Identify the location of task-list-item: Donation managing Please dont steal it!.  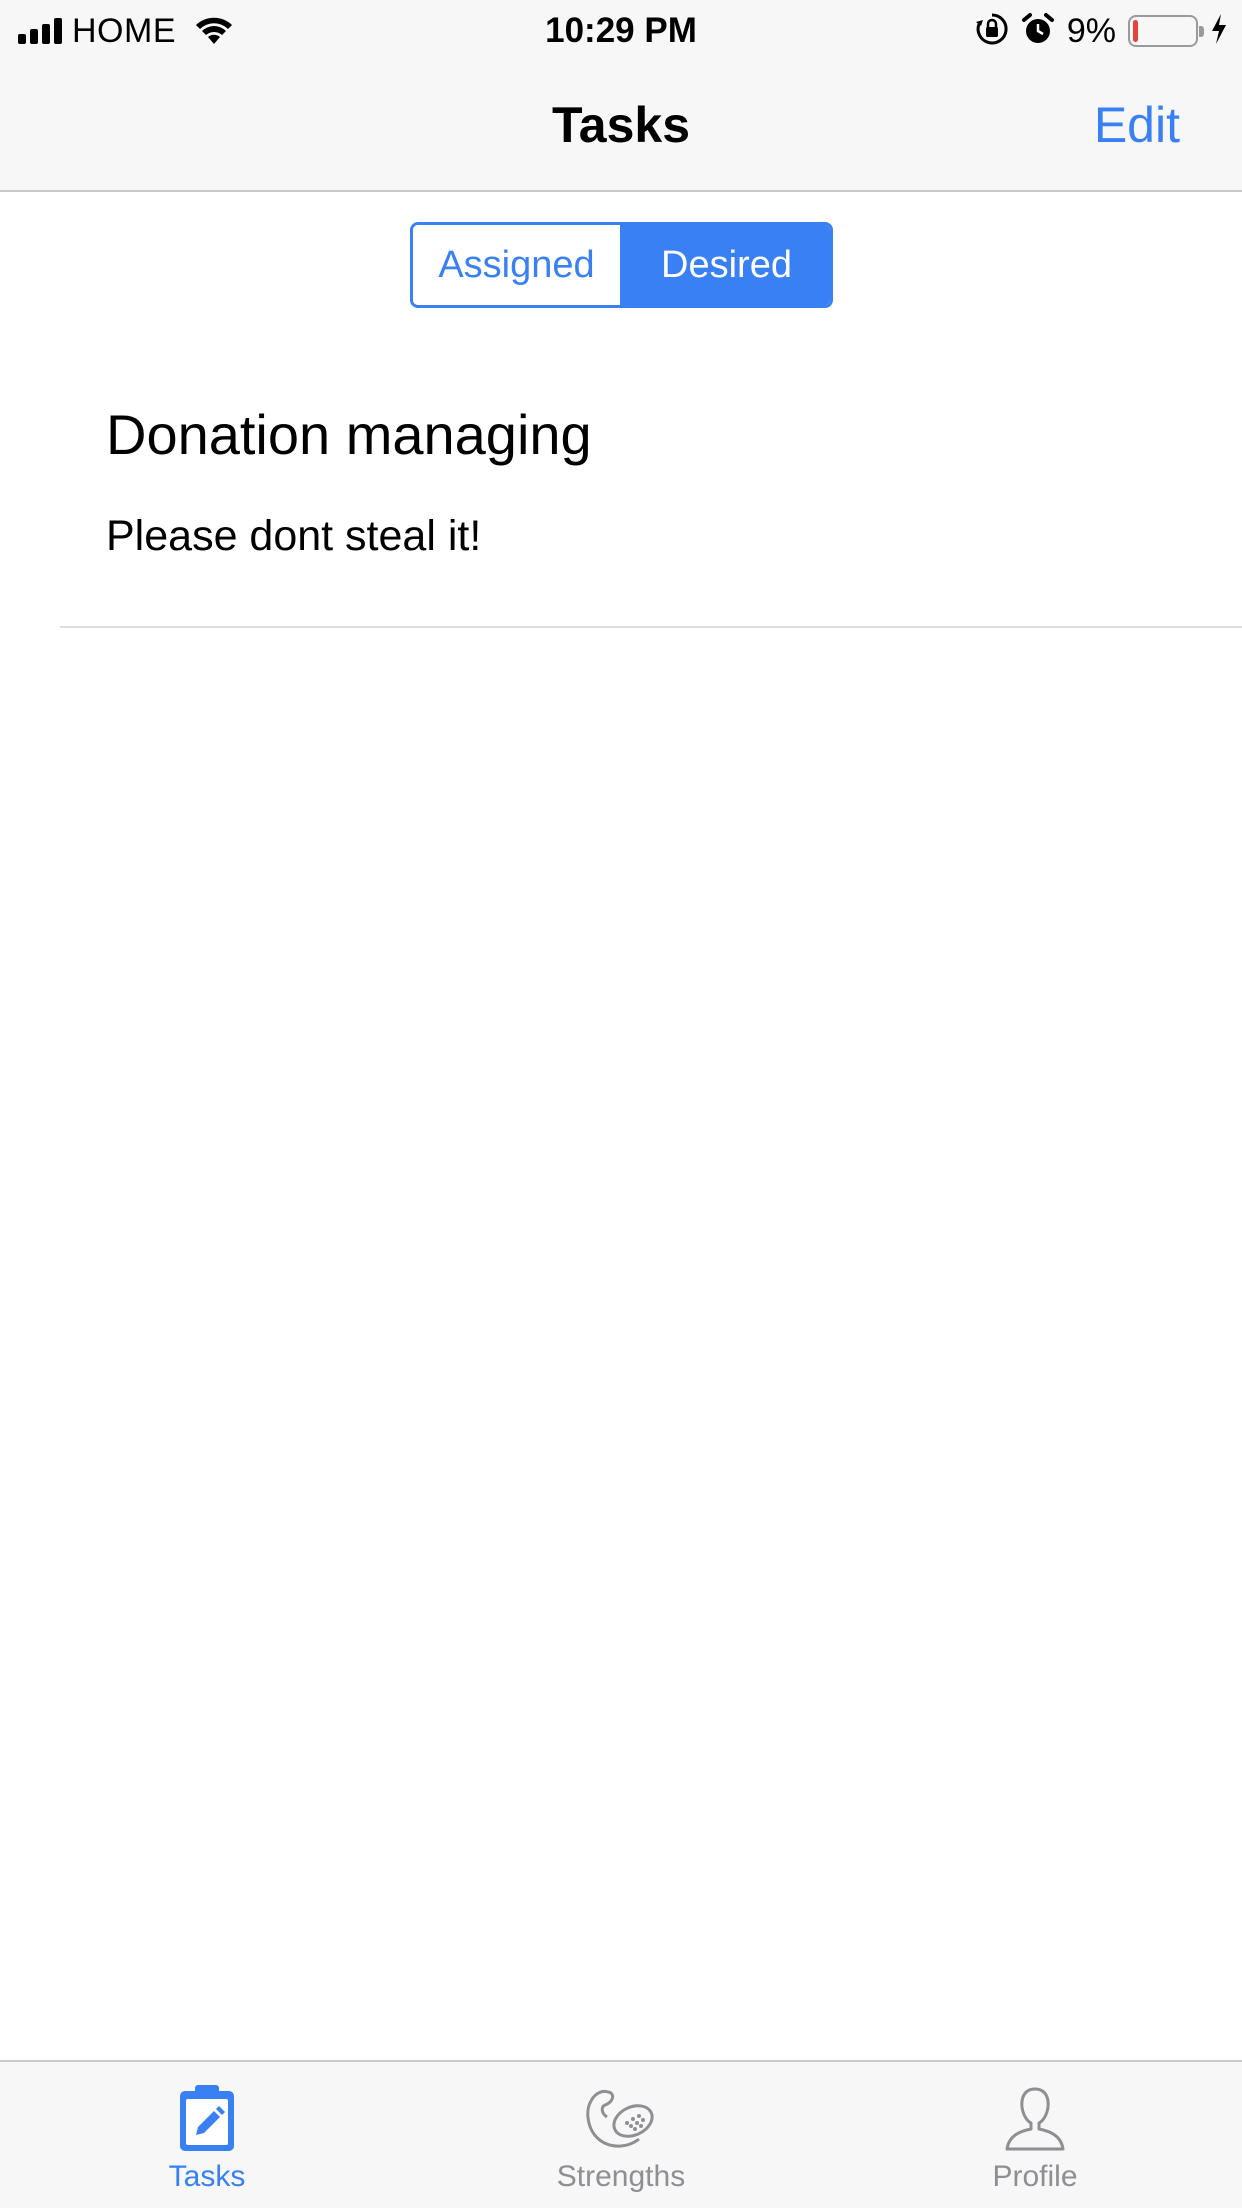
(651, 504).